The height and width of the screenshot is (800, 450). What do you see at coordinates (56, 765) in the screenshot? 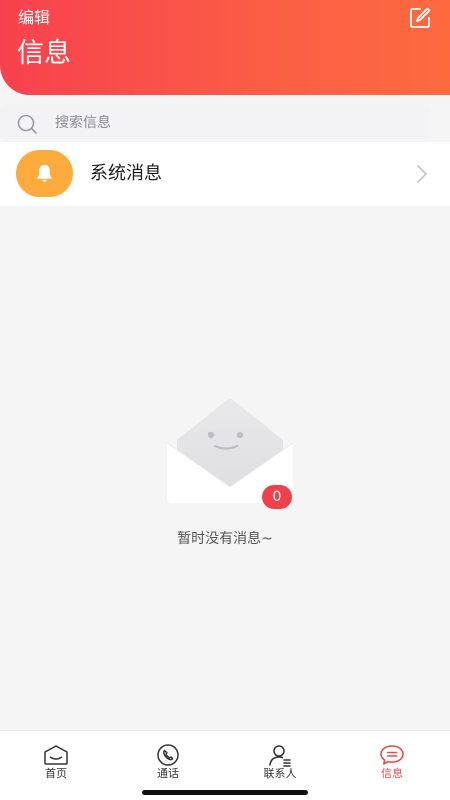
I see `tab-home: 首页` at bounding box center [56, 765].